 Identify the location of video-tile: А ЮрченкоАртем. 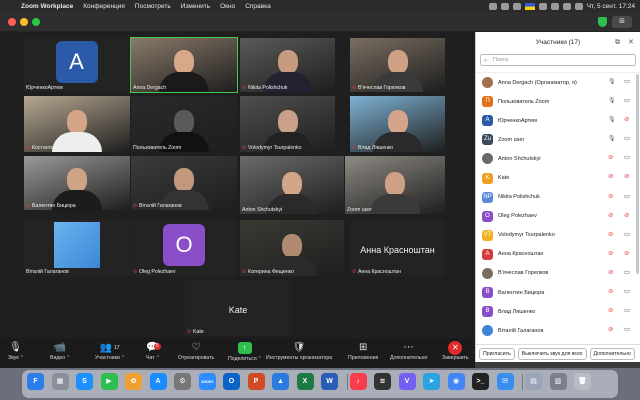
(76, 65).